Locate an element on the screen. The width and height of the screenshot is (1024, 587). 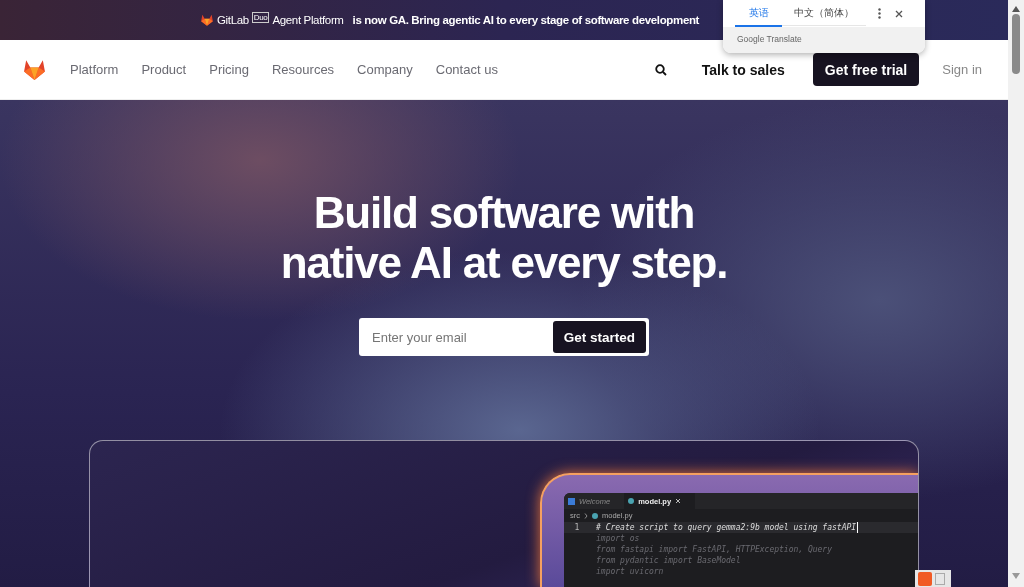
chevron-icon is located at coordinates (586, 515).